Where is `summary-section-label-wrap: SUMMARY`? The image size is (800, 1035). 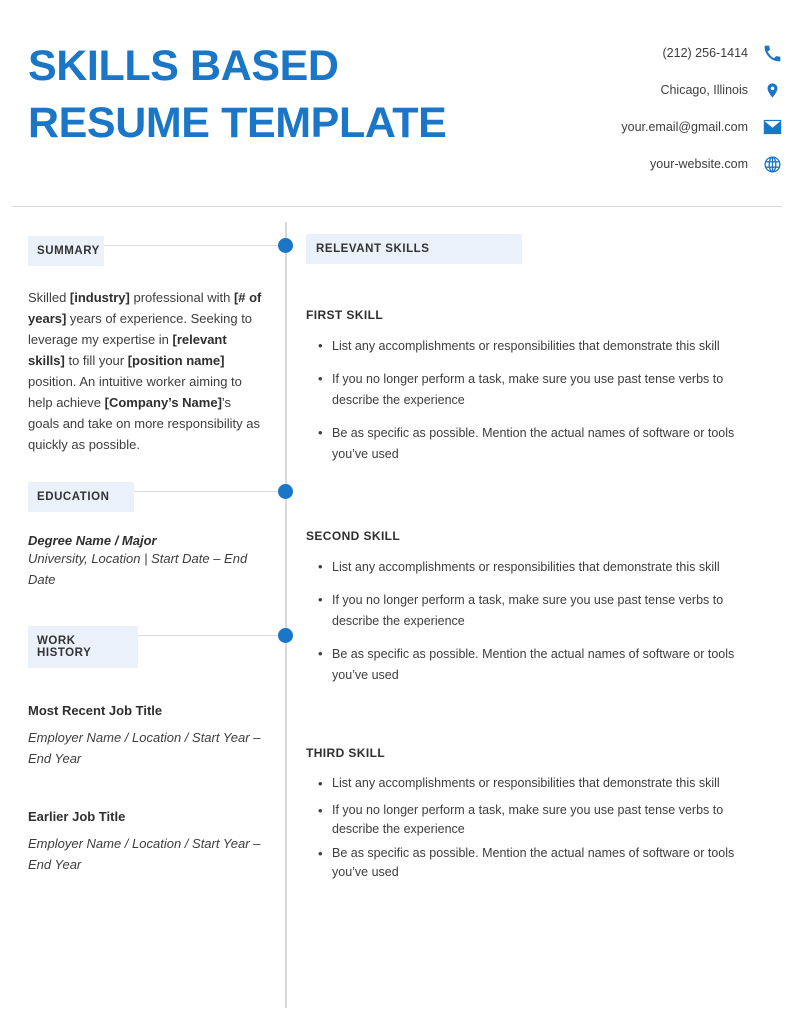 summary-section-label-wrap: SUMMARY is located at coordinates (66, 251).